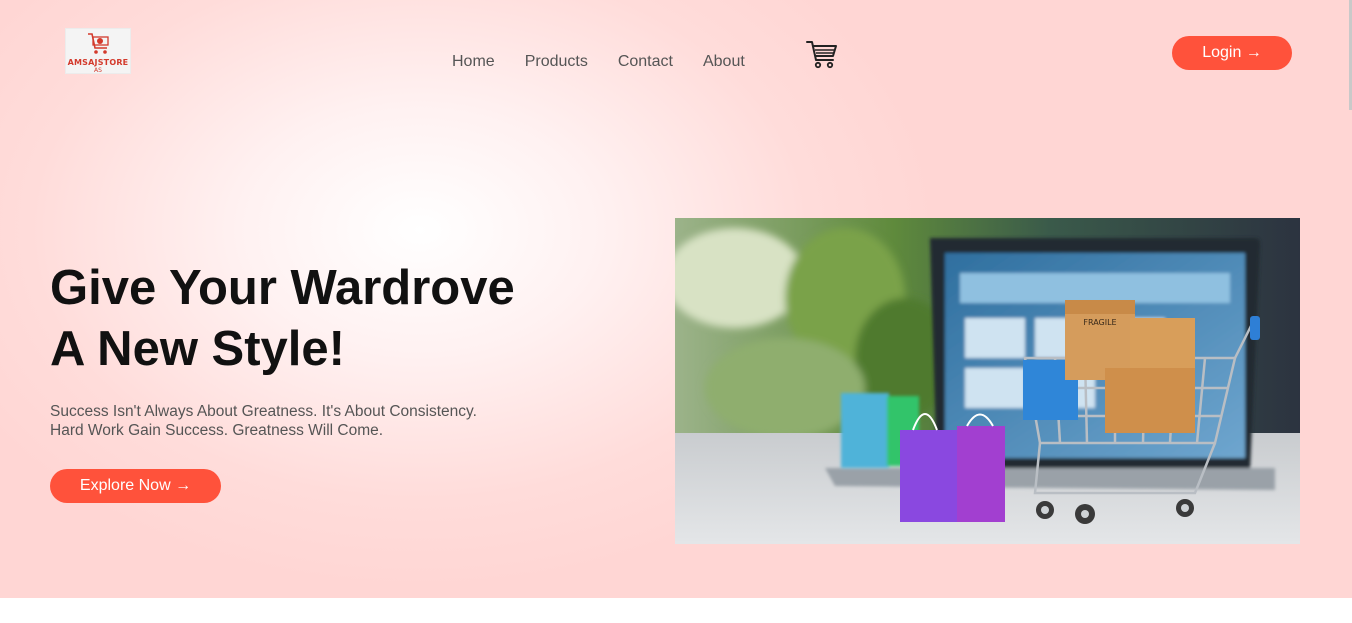 This screenshot has width=1352, height=623. Describe the element at coordinates (645, 62) in the screenshot. I see `nav-contact: Contact` at that location.